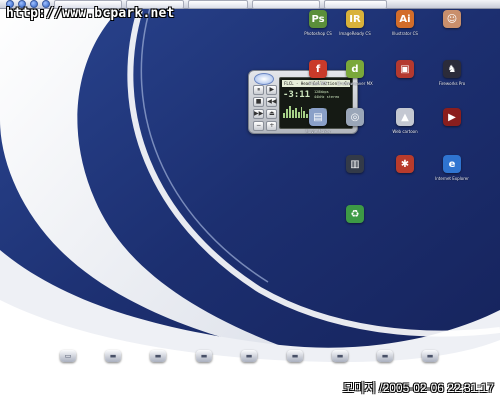 This screenshot has width=500, height=400. What do you see at coordinates (259, 126) in the screenshot?
I see `volume-down-button: −` at bounding box center [259, 126].